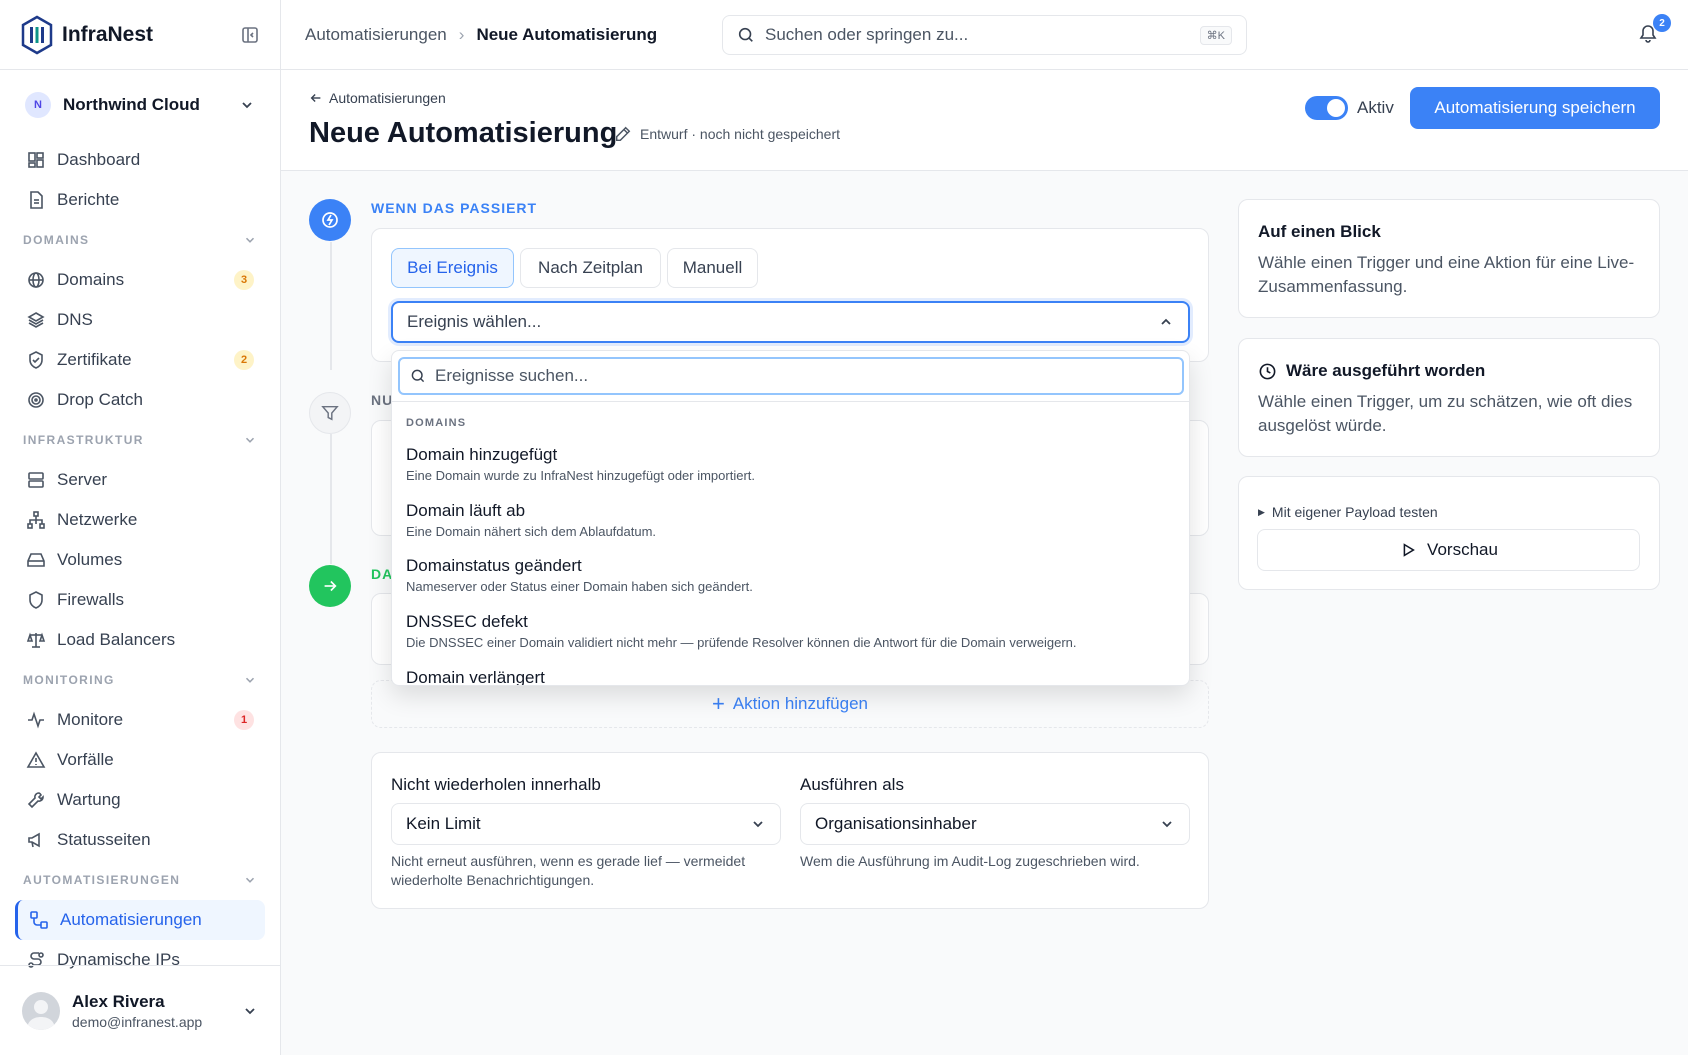  I want to click on sidebar-item-load-balancers: Load Balancers, so click(140, 640).